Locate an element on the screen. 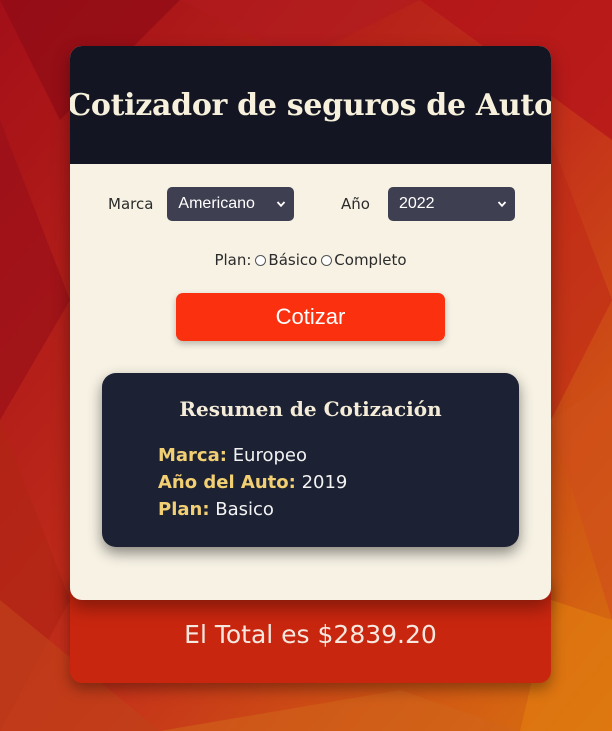 Image resolution: width=612 pixels, height=731 pixels. summary-plan-value: Basico is located at coordinates (244, 509).